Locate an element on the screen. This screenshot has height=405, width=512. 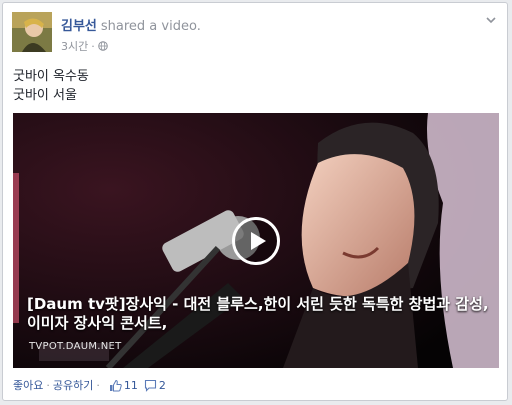
play-icon is located at coordinates (258, 241).